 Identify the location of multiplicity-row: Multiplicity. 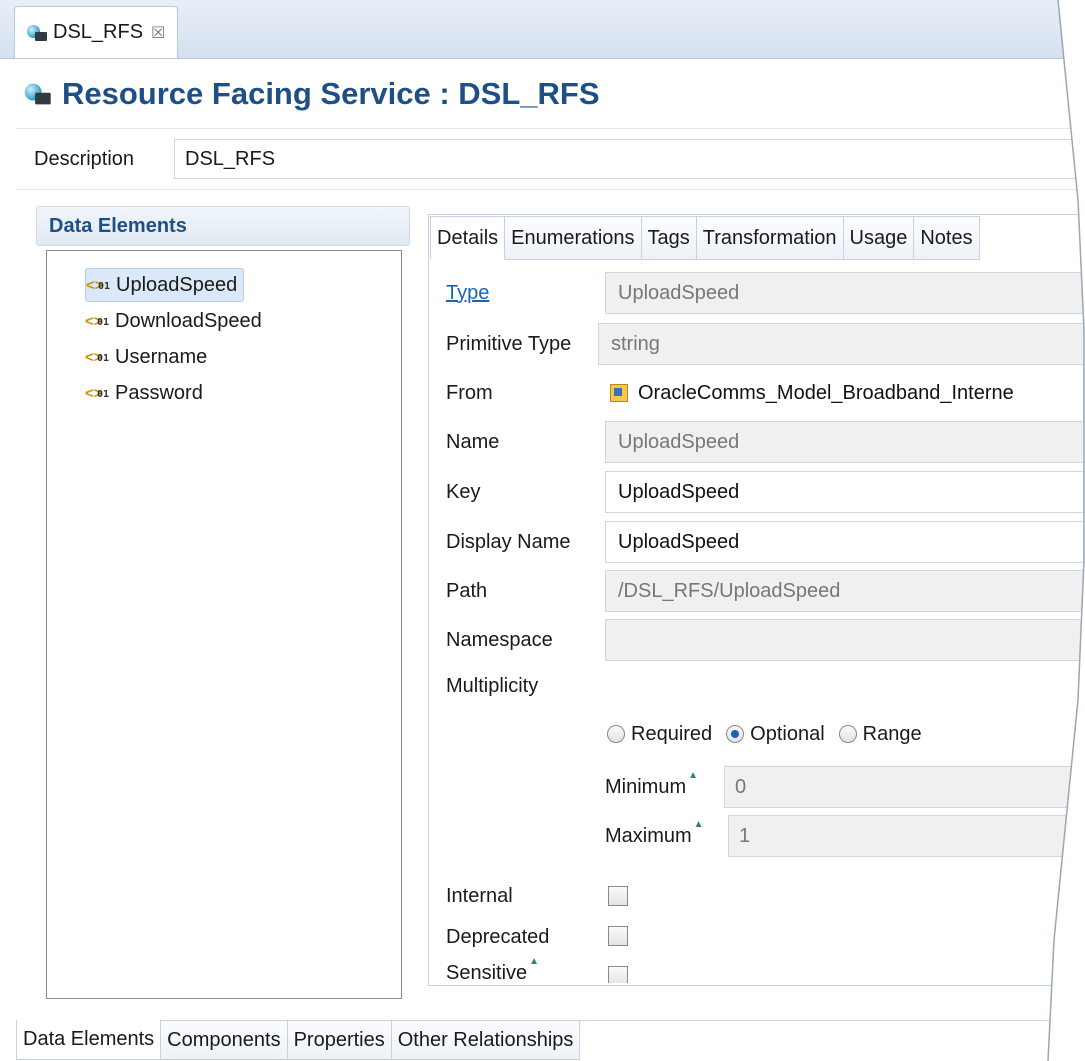
(525, 686).